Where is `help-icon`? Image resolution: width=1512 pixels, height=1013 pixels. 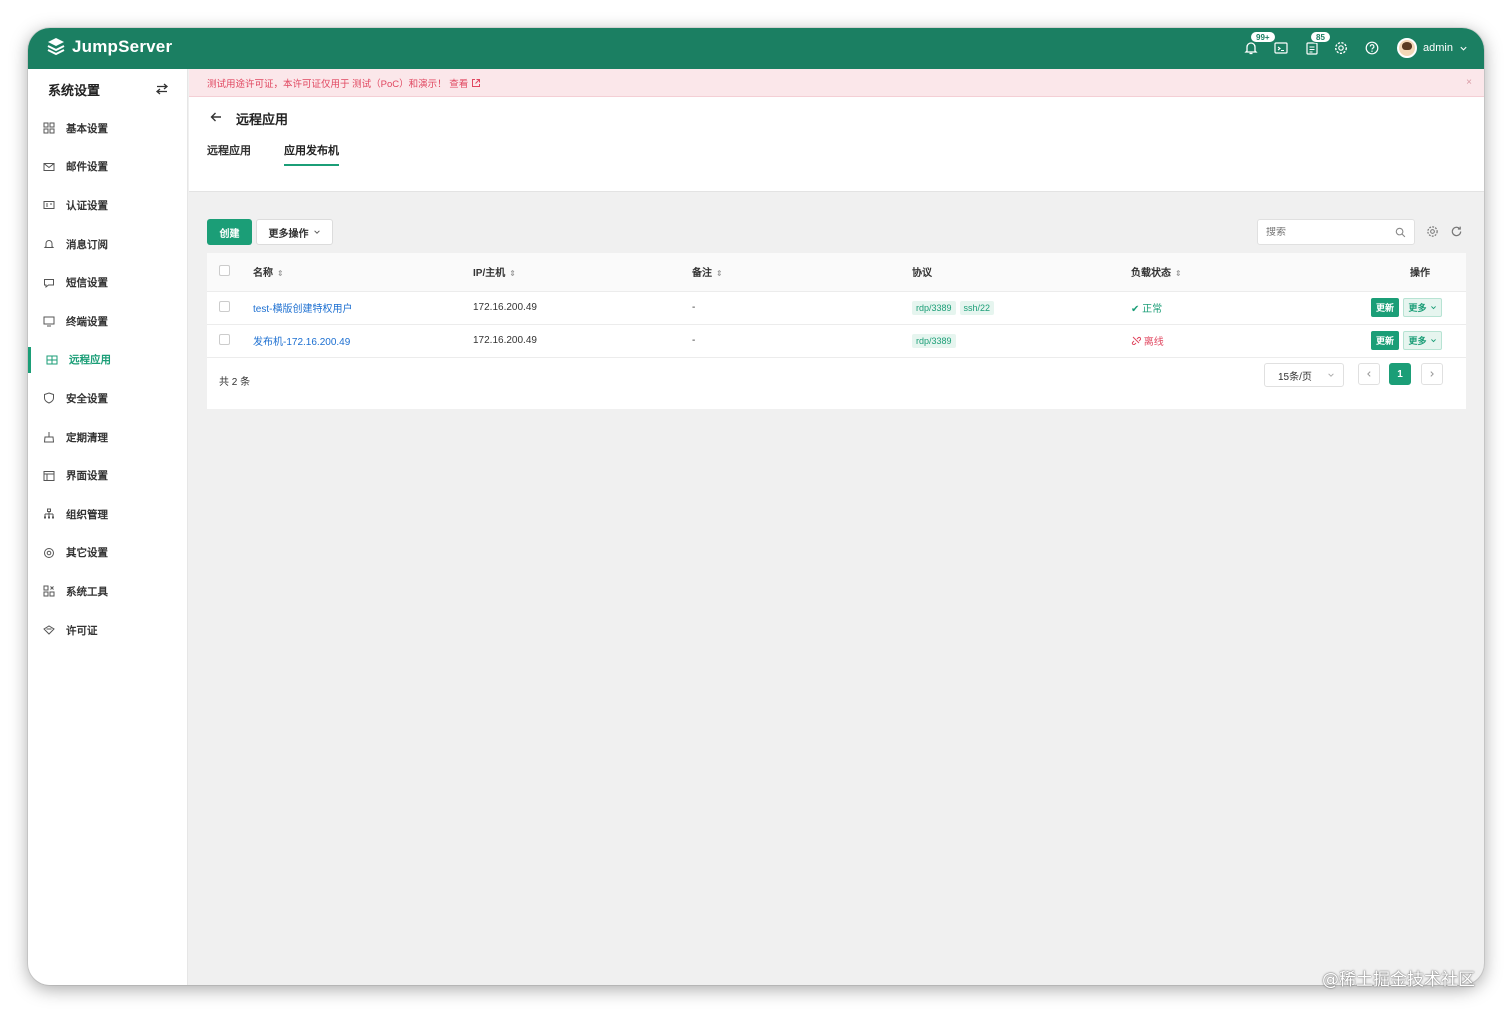
help-icon is located at coordinates (1372, 48).